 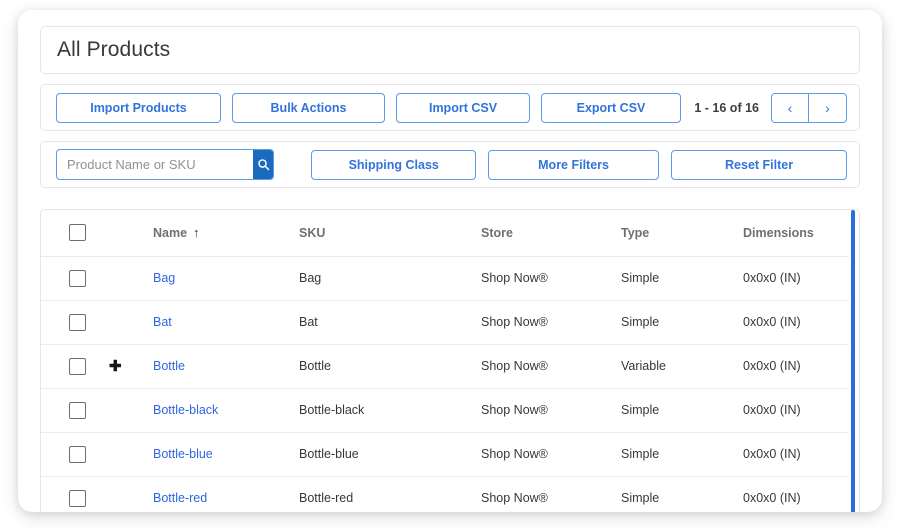 I want to click on column-header-dimensions: Dimensions, so click(x=801, y=233).